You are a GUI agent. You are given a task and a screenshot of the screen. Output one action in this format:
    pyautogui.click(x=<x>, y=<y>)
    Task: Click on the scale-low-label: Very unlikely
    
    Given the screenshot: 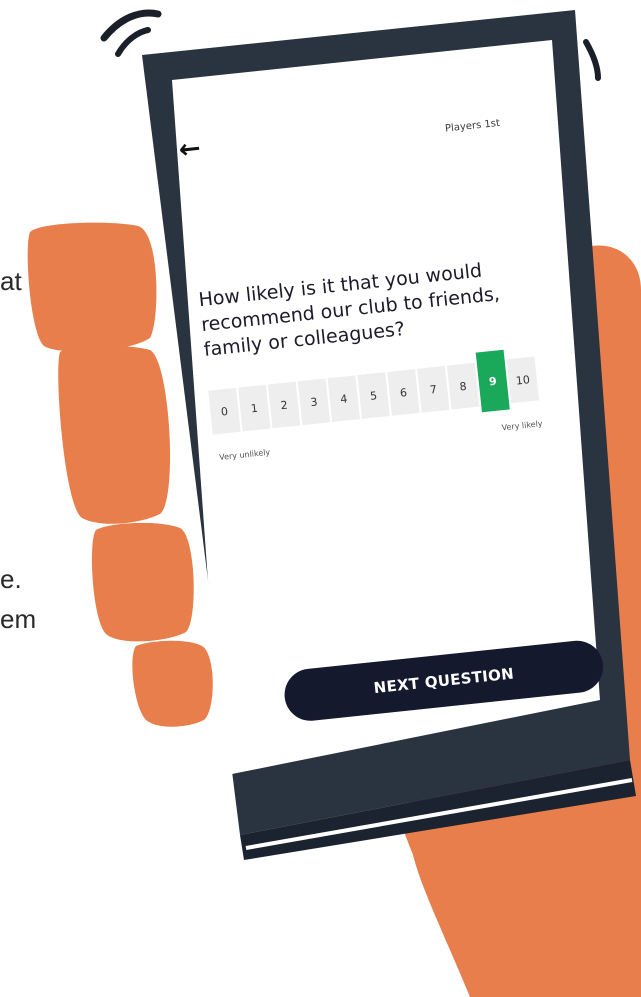 What is the action you would take?
    pyautogui.click(x=244, y=454)
    